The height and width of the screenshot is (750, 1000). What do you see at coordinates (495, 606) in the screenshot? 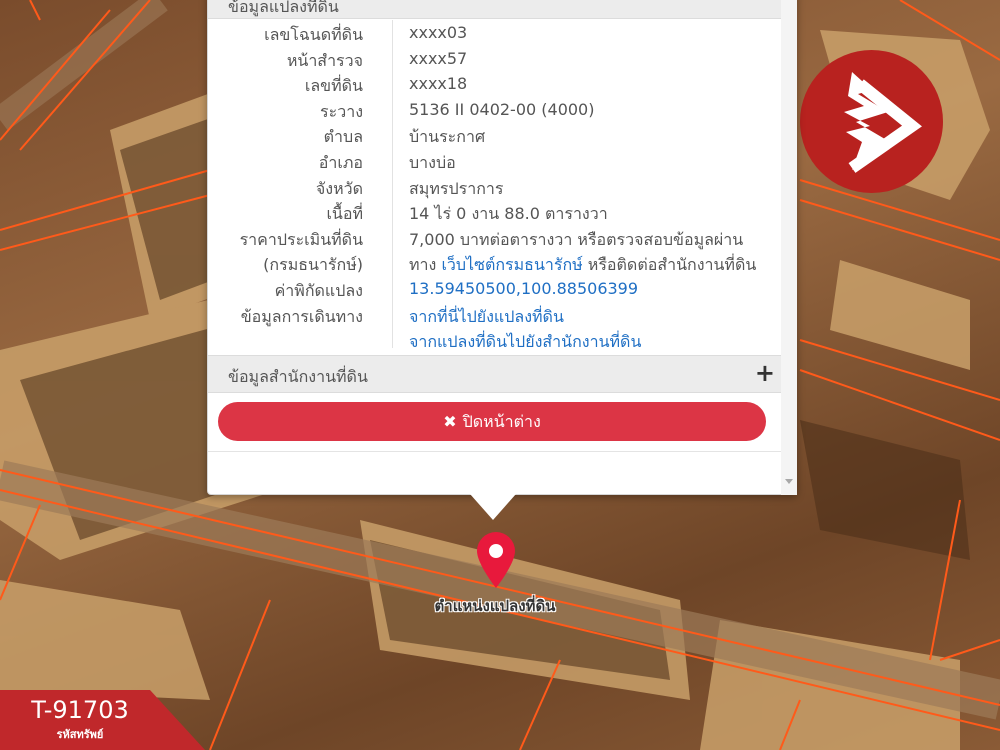
I see `marker-label: ตำแหน่งแปลงที่ดิน` at bounding box center [495, 606].